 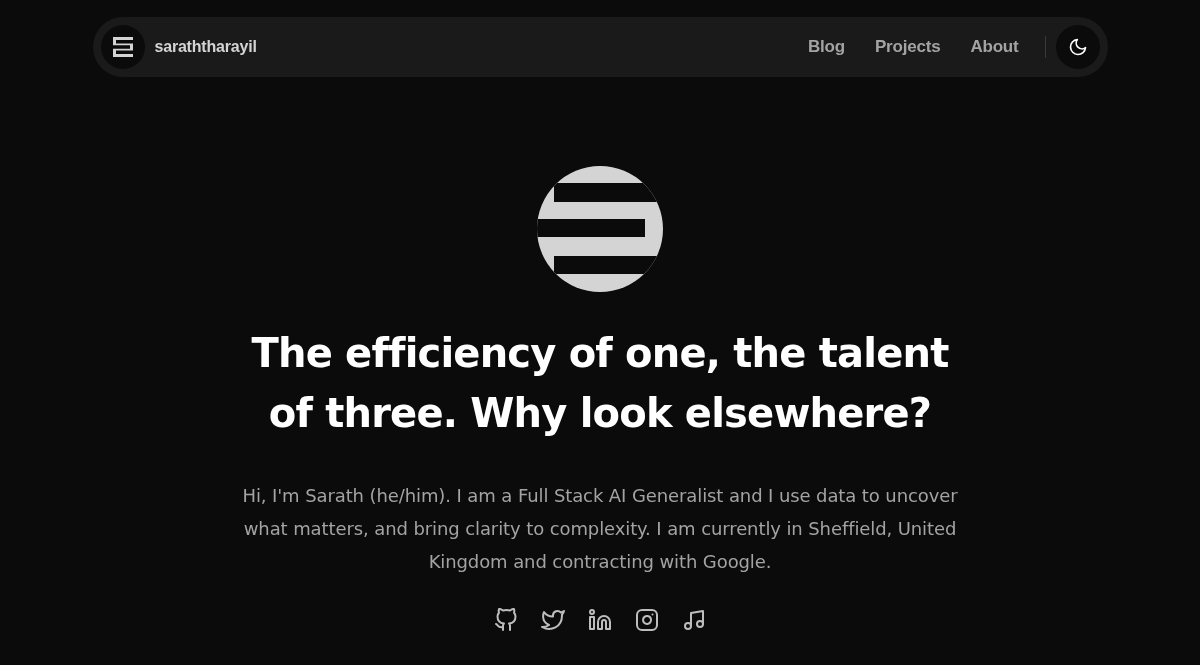 I want to click on github-icon, so click(x=506, y=620).